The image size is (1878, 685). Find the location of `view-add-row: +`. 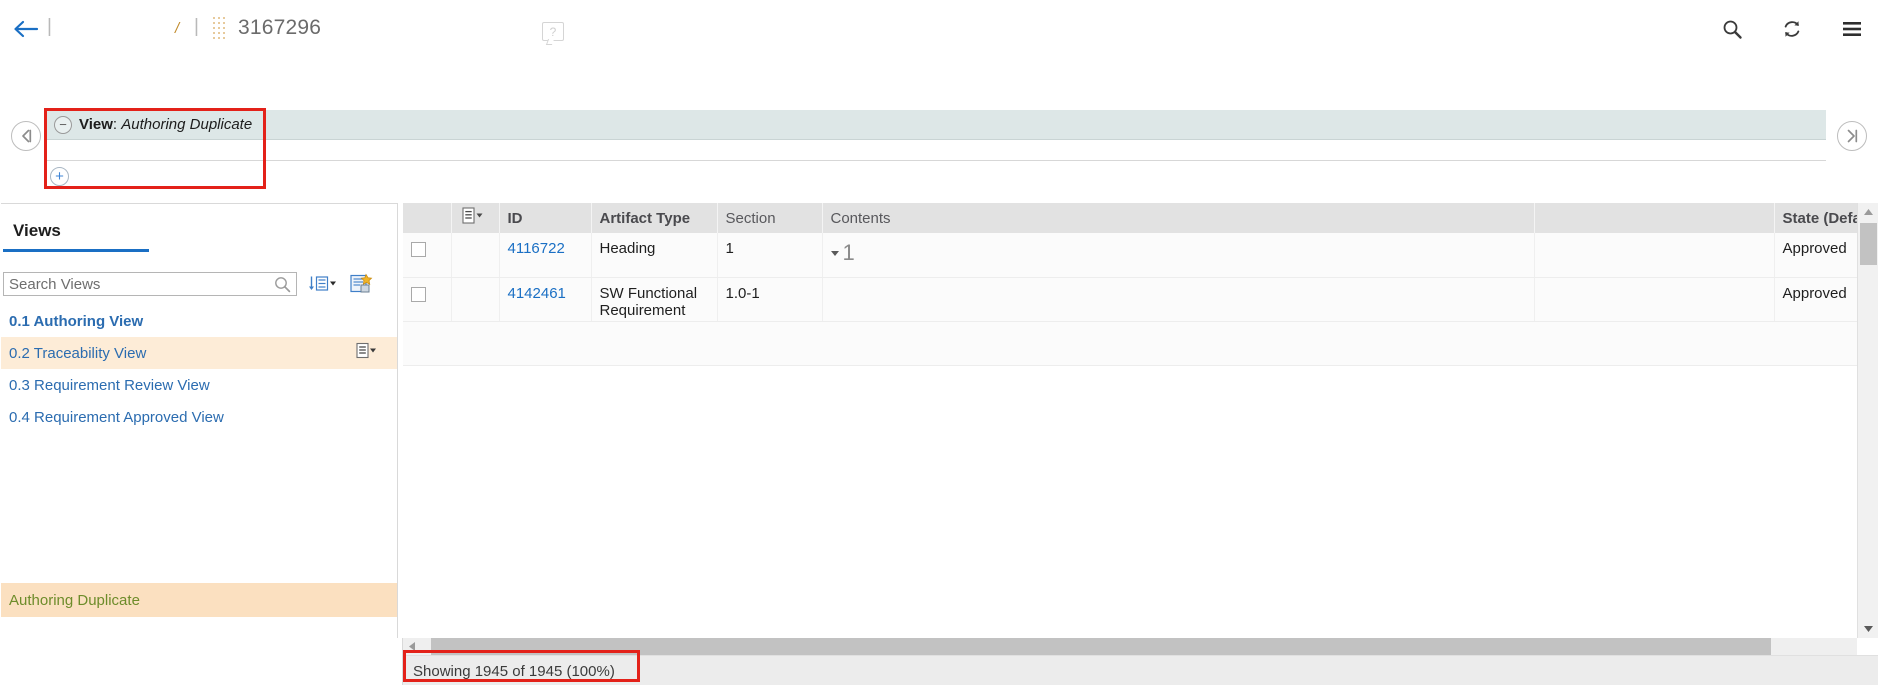

view-add-row: + is located at coordinates (936, 176).